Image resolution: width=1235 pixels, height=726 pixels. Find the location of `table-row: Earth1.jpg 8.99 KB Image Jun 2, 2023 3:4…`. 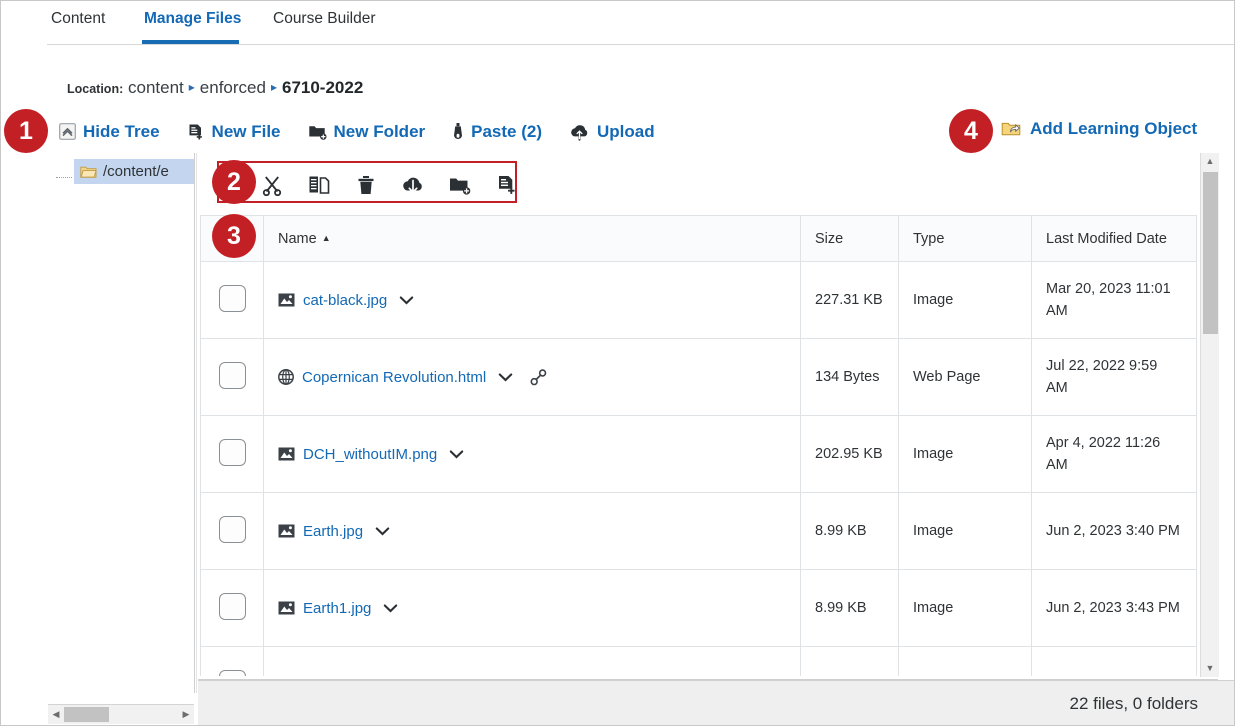

table-row: Earth1.jpg 8.99 KB Image Jun 2, 2023 3:4… is located at coordinates (698, 608).